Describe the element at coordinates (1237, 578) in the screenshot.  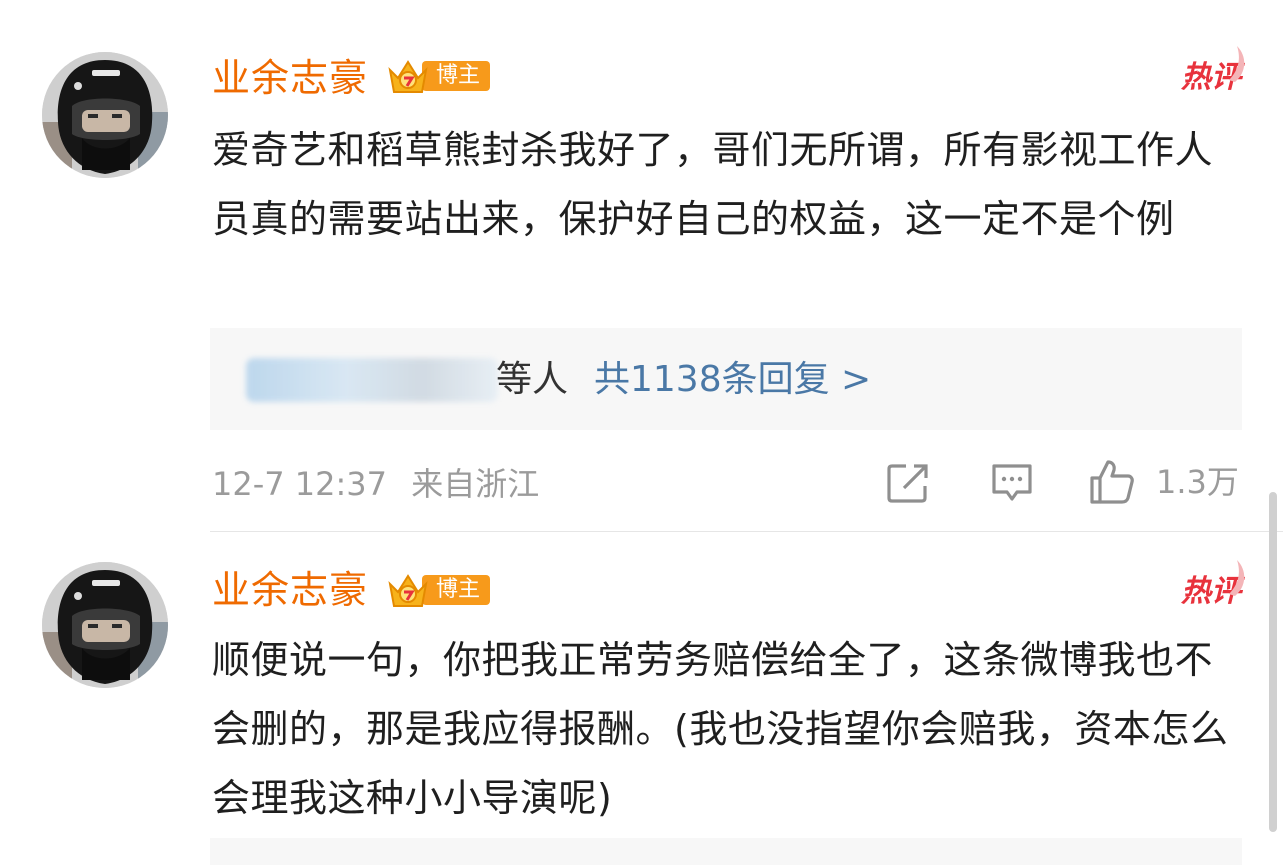
I see `hot-comment-icon` at that location.